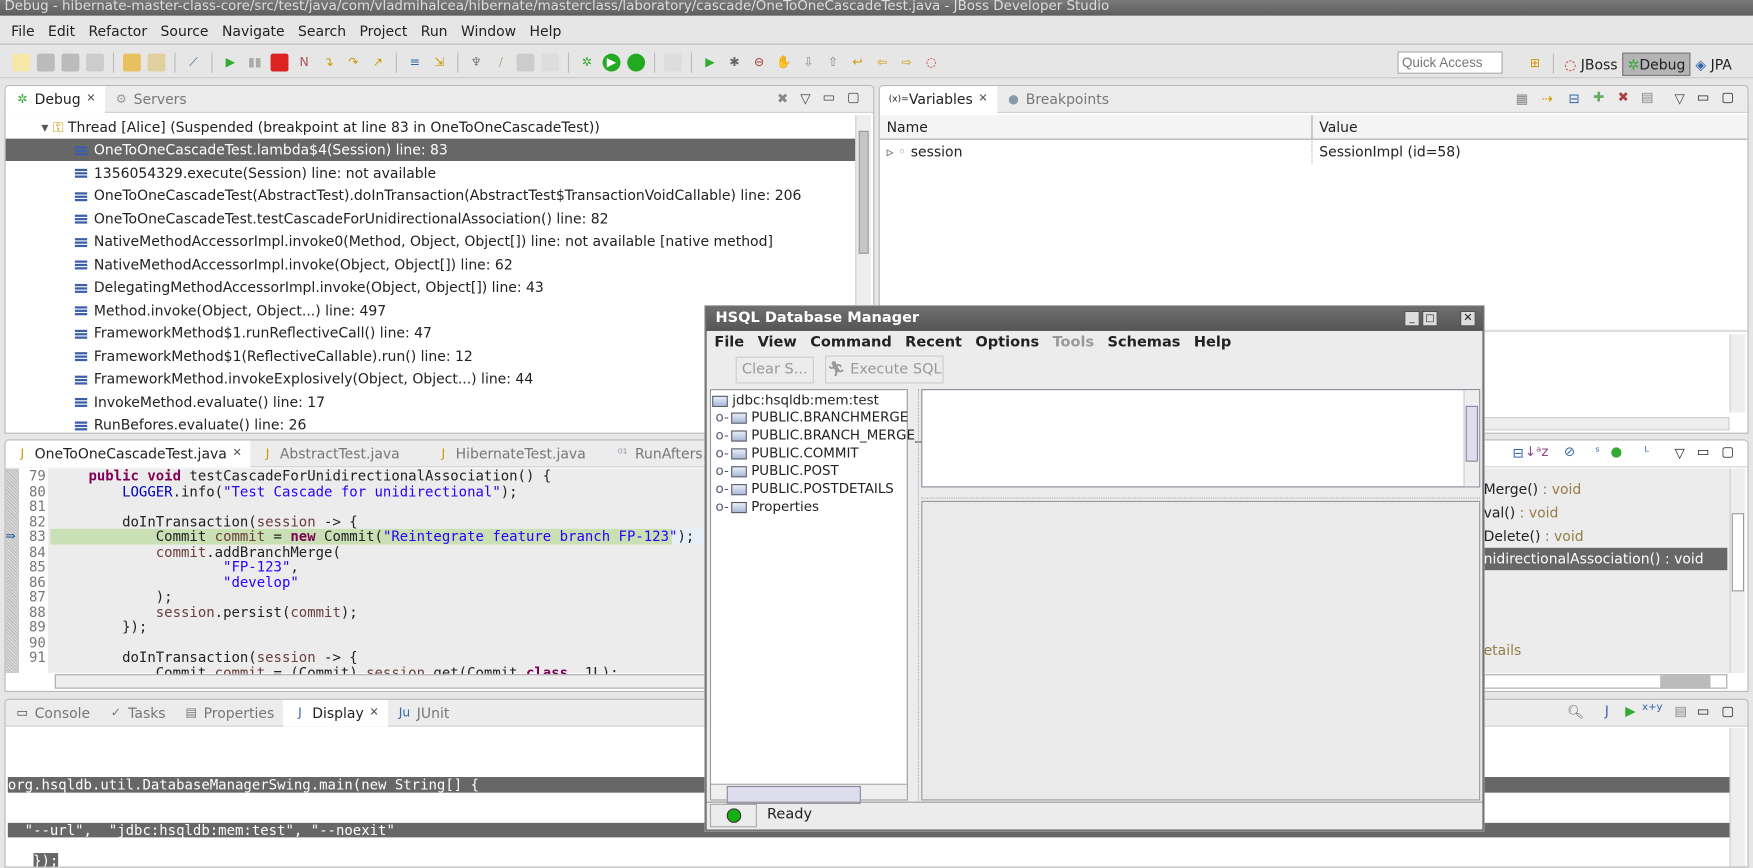 The width and height of the screenshot is (1753, 868). What do you see at coordinates (511, 453) in the screenshot?
I see `tab-hibernatetest: J HibernateTest.java` at bounding box center [511, 453].